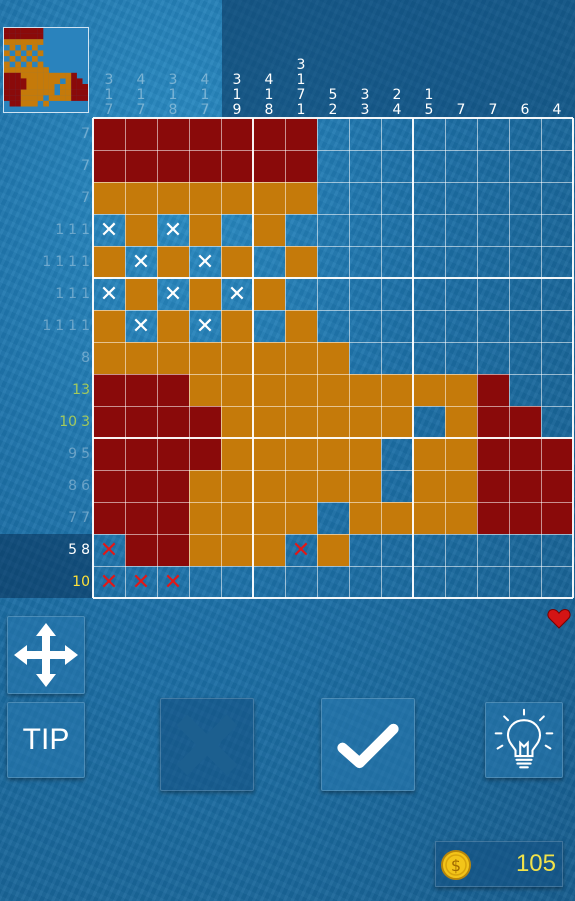 The height and width of the screenshot is (901, 575). Describe the element at coordinates (46, 655) in the screenshot. I see `move-button` at that location.